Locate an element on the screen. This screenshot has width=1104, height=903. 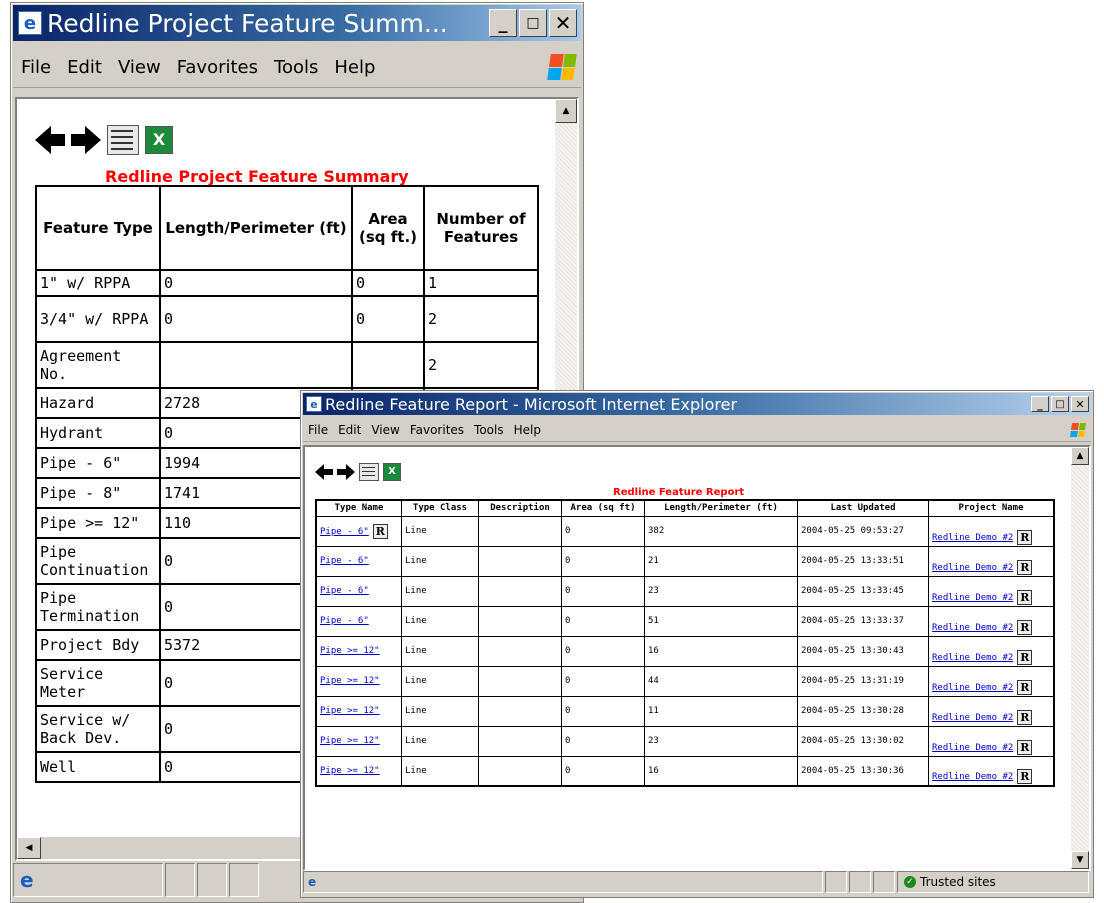
feature-type-cell: Service w/ Back Dev. is located at coordinates (98, 729).